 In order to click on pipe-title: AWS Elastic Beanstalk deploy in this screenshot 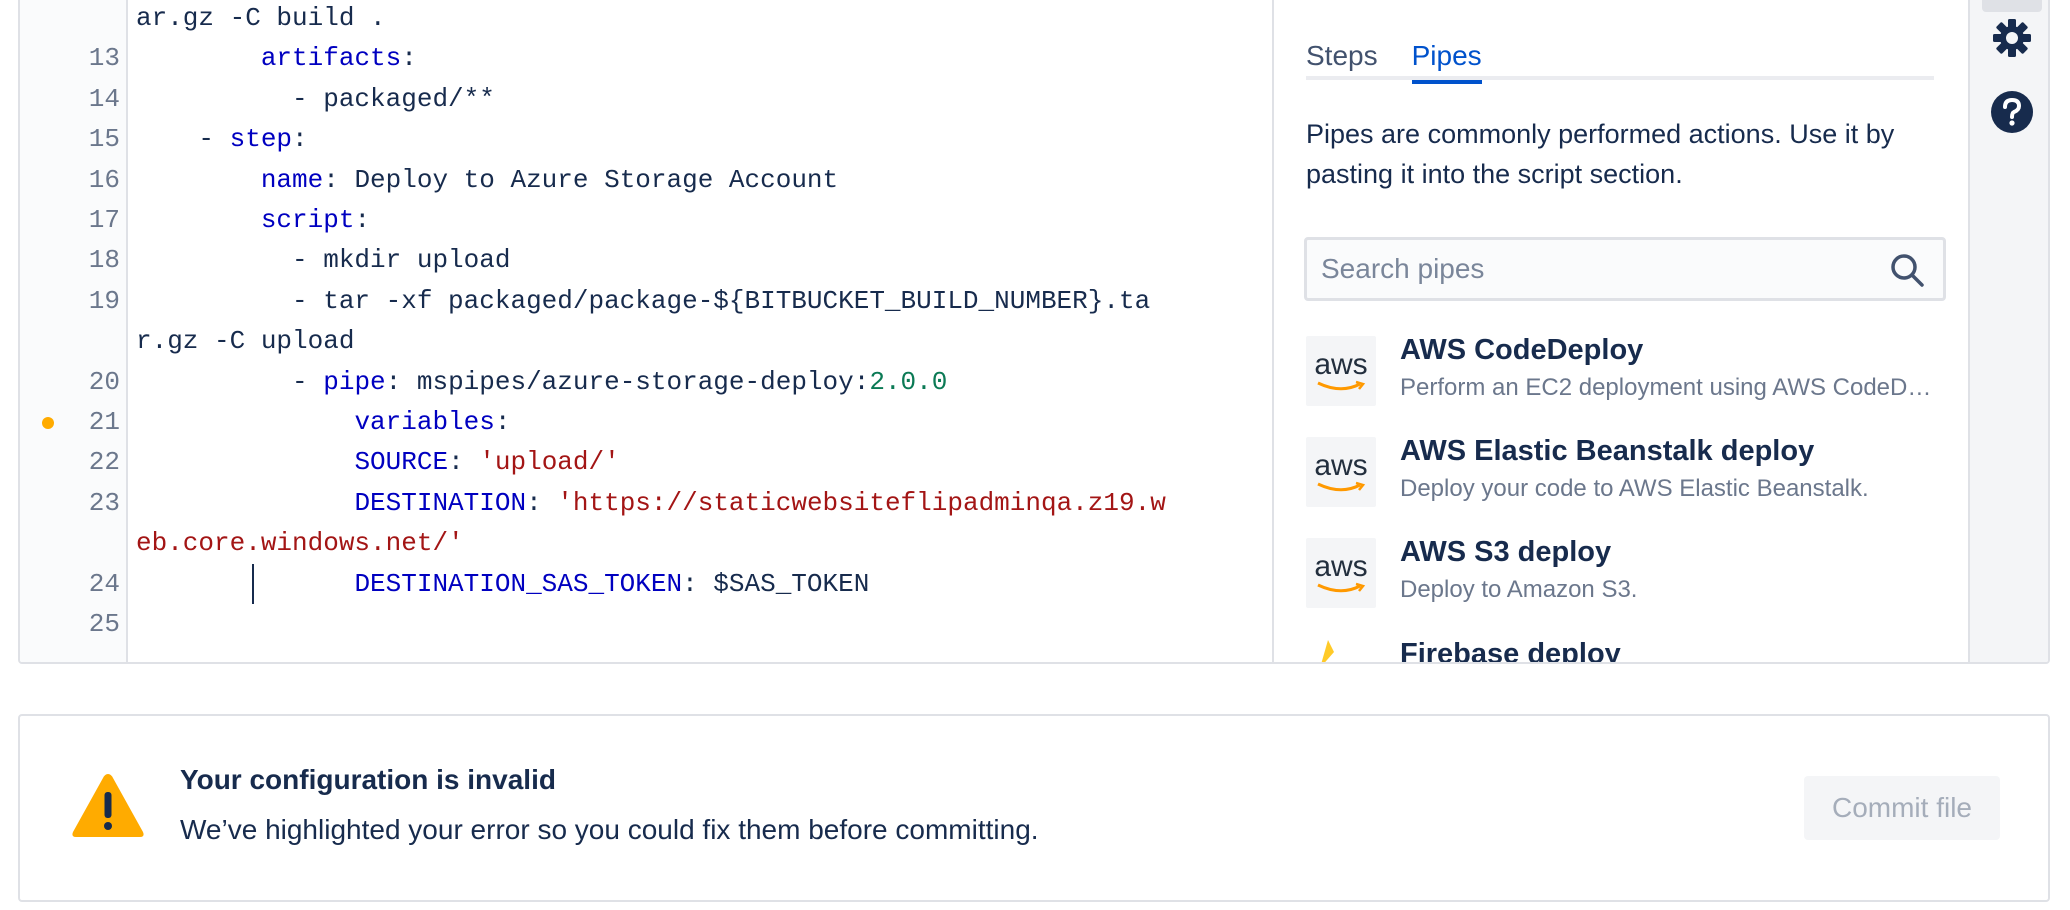, I will do `click(1607, 451)`.